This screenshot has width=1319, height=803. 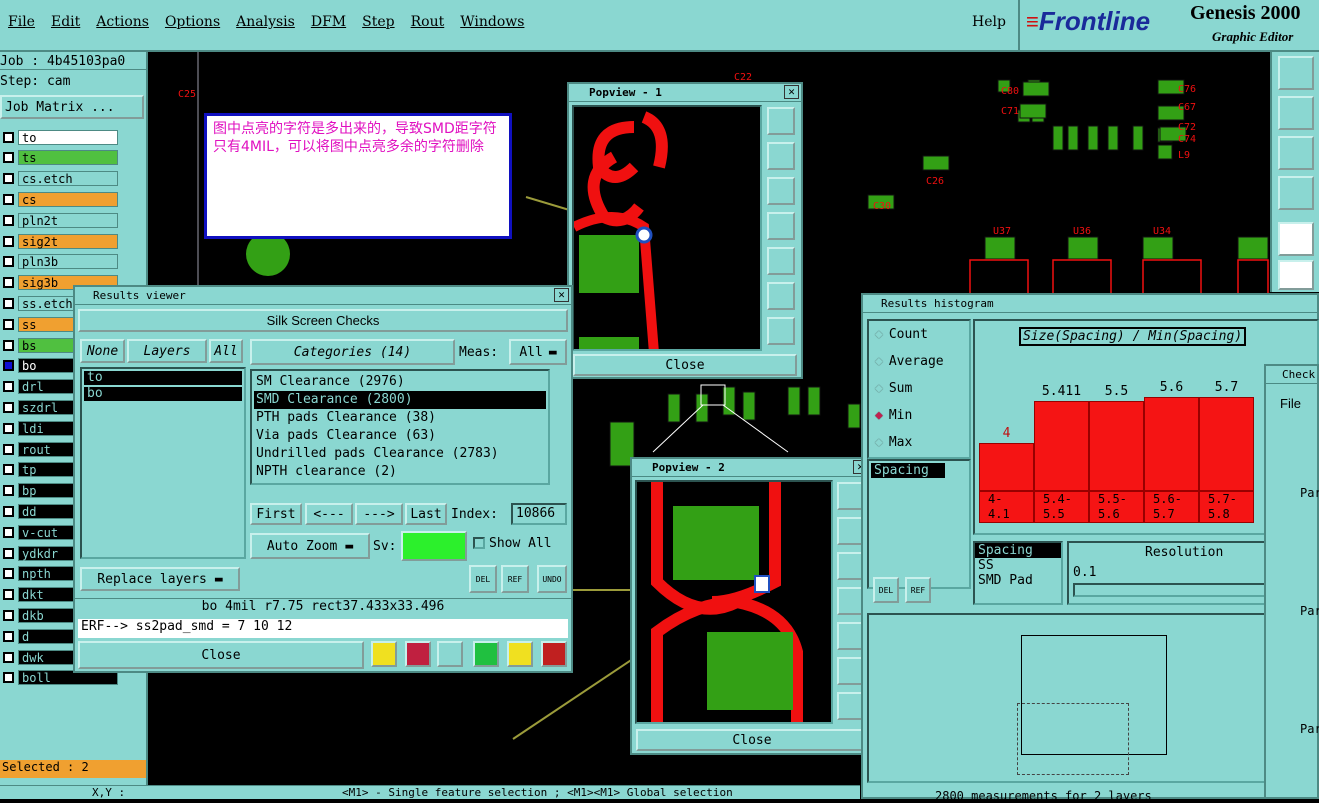 What do you see at coordinates (918, 590) in the screenshot?
I see `hist-ref-button: REF` at bounding box center [918, 590].